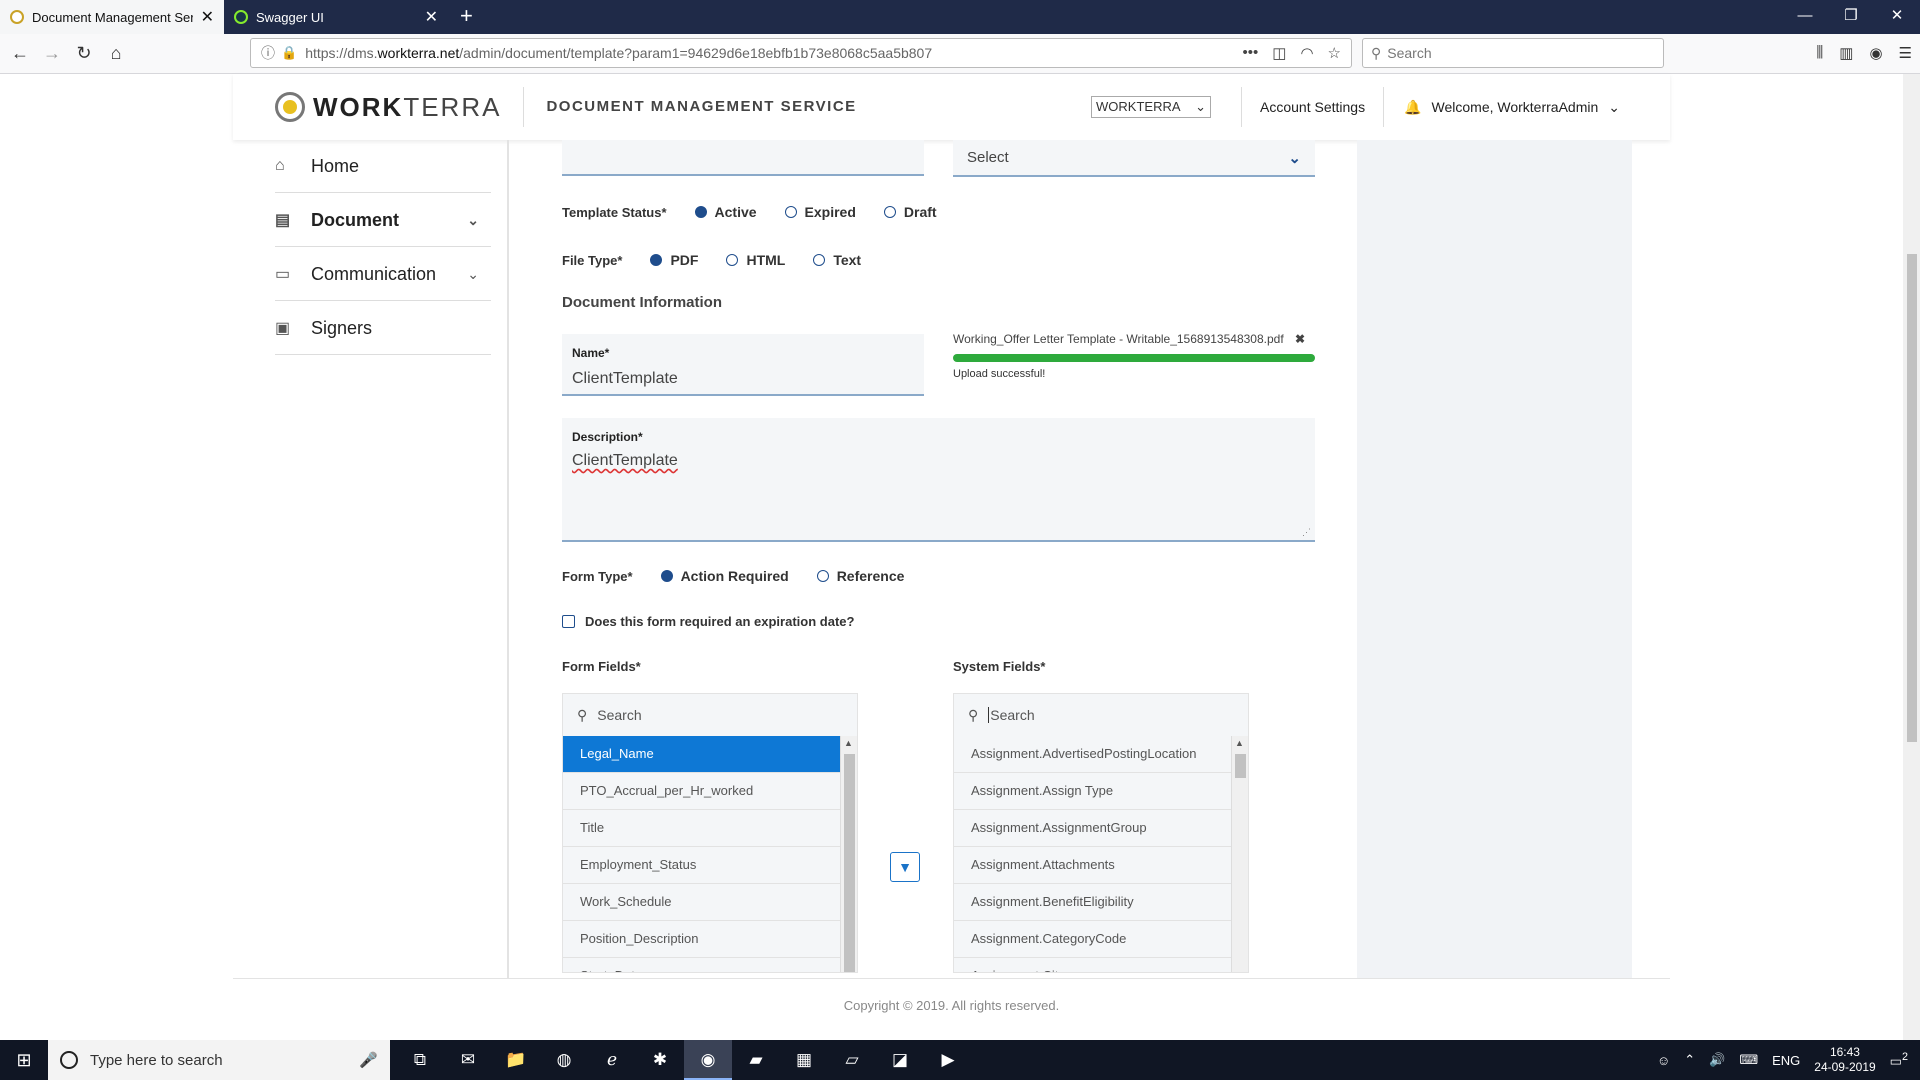 Image resolution: width=1920 pixels, height=1080 pixels. Describe the element at coordinates (1300, 339) in the screenshot. I see `remove-file-icon: ✖` at that location.